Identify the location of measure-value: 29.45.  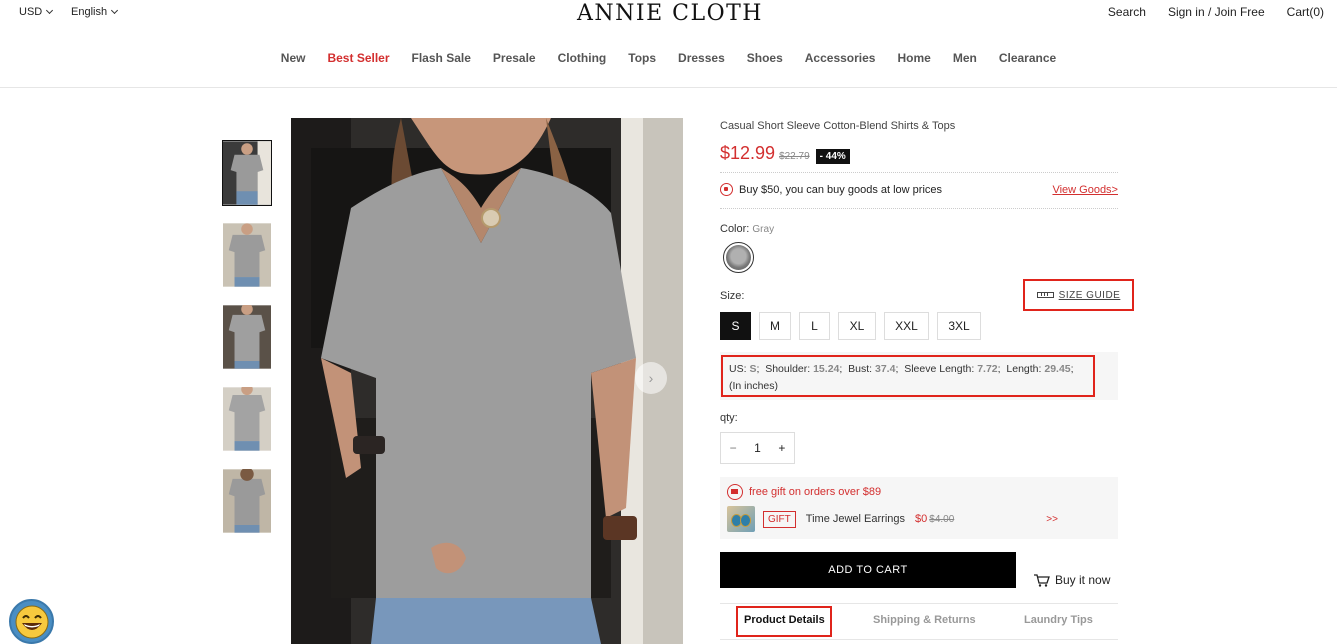
(1057, 369).